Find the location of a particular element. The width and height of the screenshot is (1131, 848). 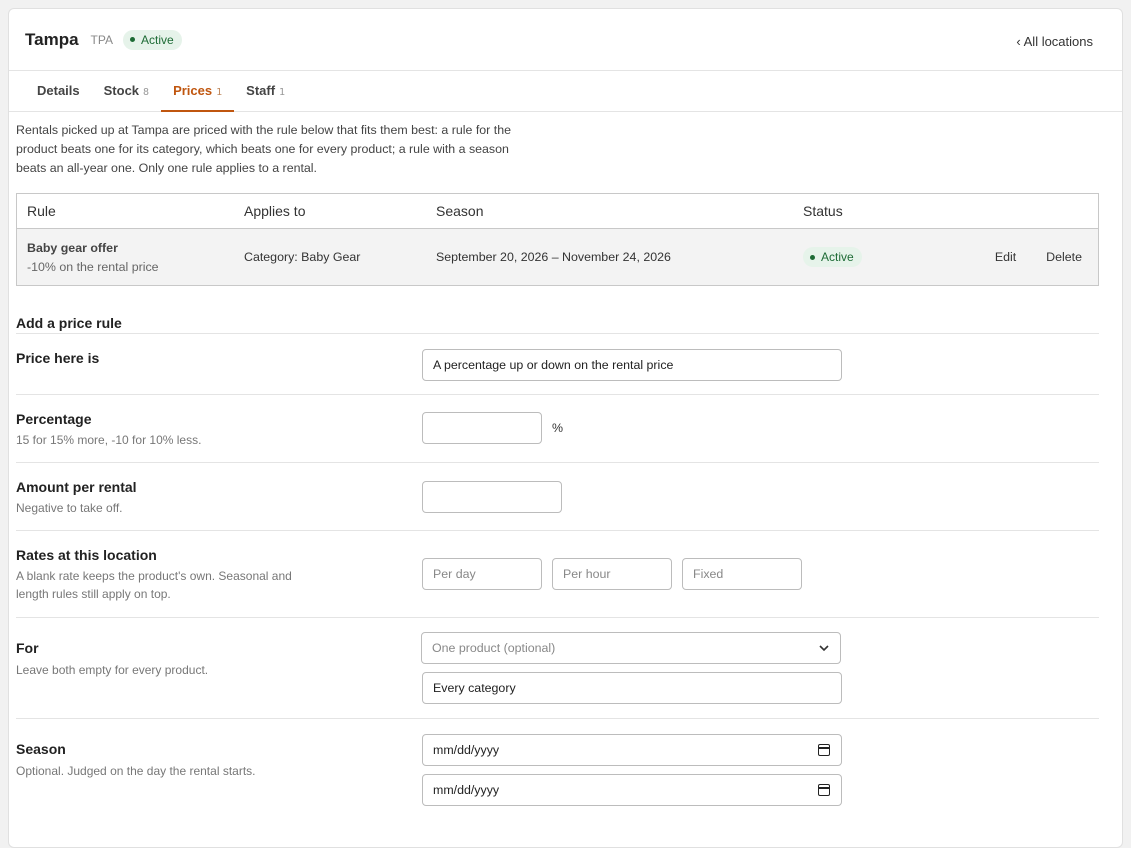

amount-row: Amount per rental Negative to take off. is located at coordinates (557, 496).